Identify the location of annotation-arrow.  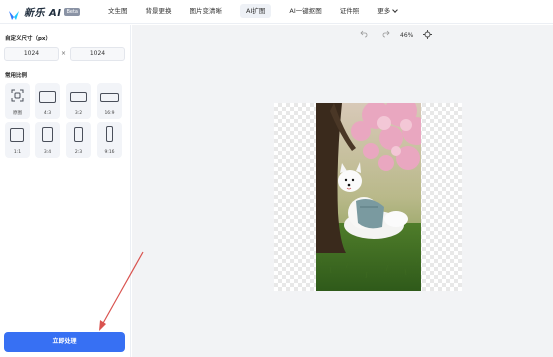
(121, 291).